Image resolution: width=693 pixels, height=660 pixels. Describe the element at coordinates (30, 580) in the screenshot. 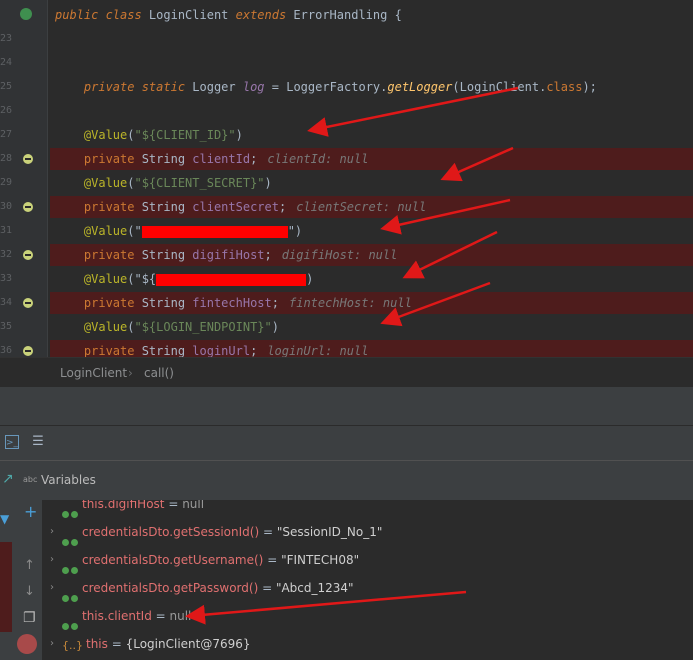

I see `variables-tools: + ↑ ↓ ❐` at that location.